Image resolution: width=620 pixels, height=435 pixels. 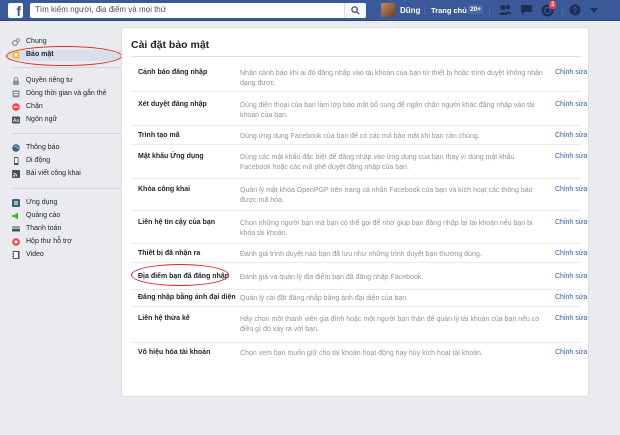 I want to click on gear-icon, so click(x=16, y=42).